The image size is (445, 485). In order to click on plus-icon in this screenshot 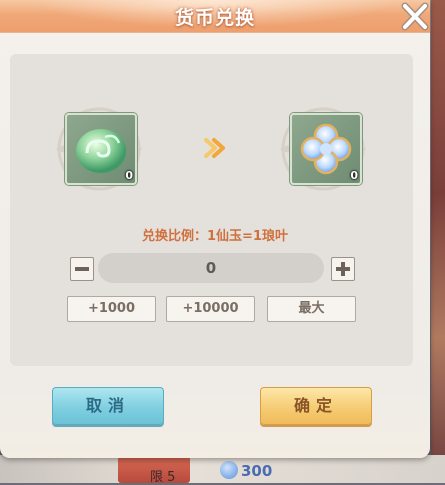, I will do `click(343, 269)`.